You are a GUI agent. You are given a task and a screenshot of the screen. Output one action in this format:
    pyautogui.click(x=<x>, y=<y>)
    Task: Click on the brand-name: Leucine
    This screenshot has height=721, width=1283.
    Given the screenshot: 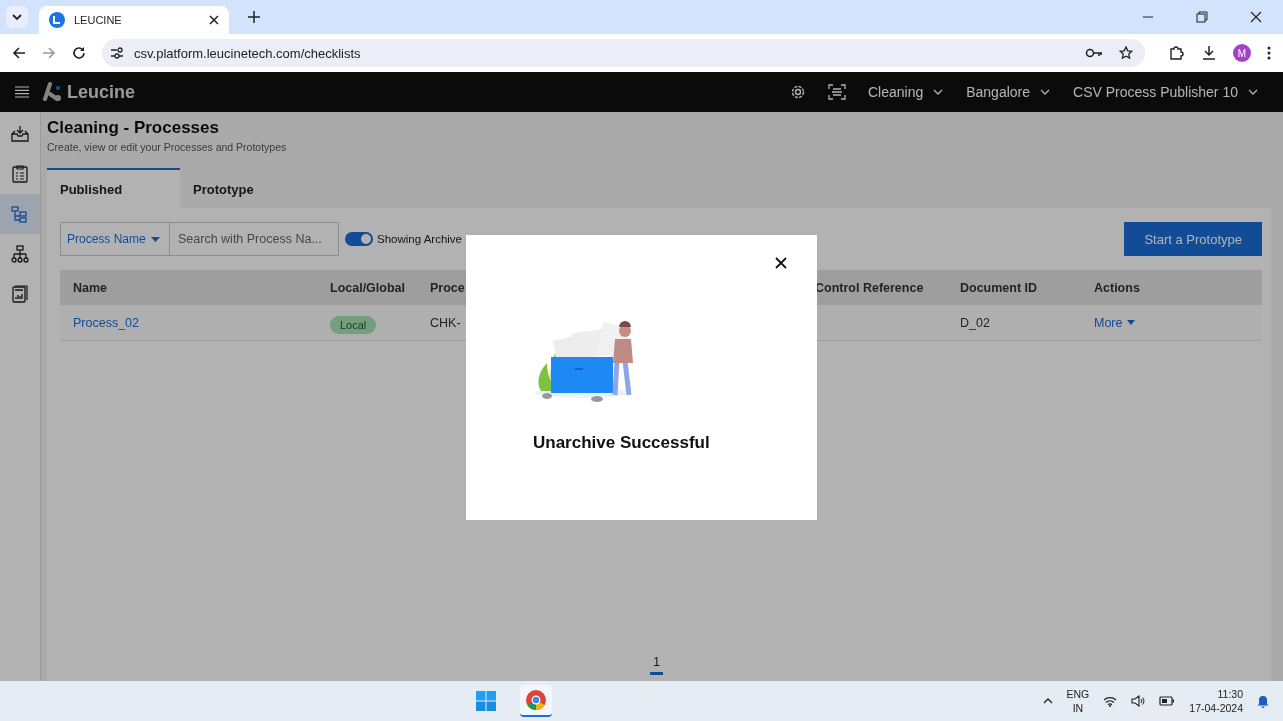 What is the action you would take?
    pyautogui.click(x=101, y=92)
    